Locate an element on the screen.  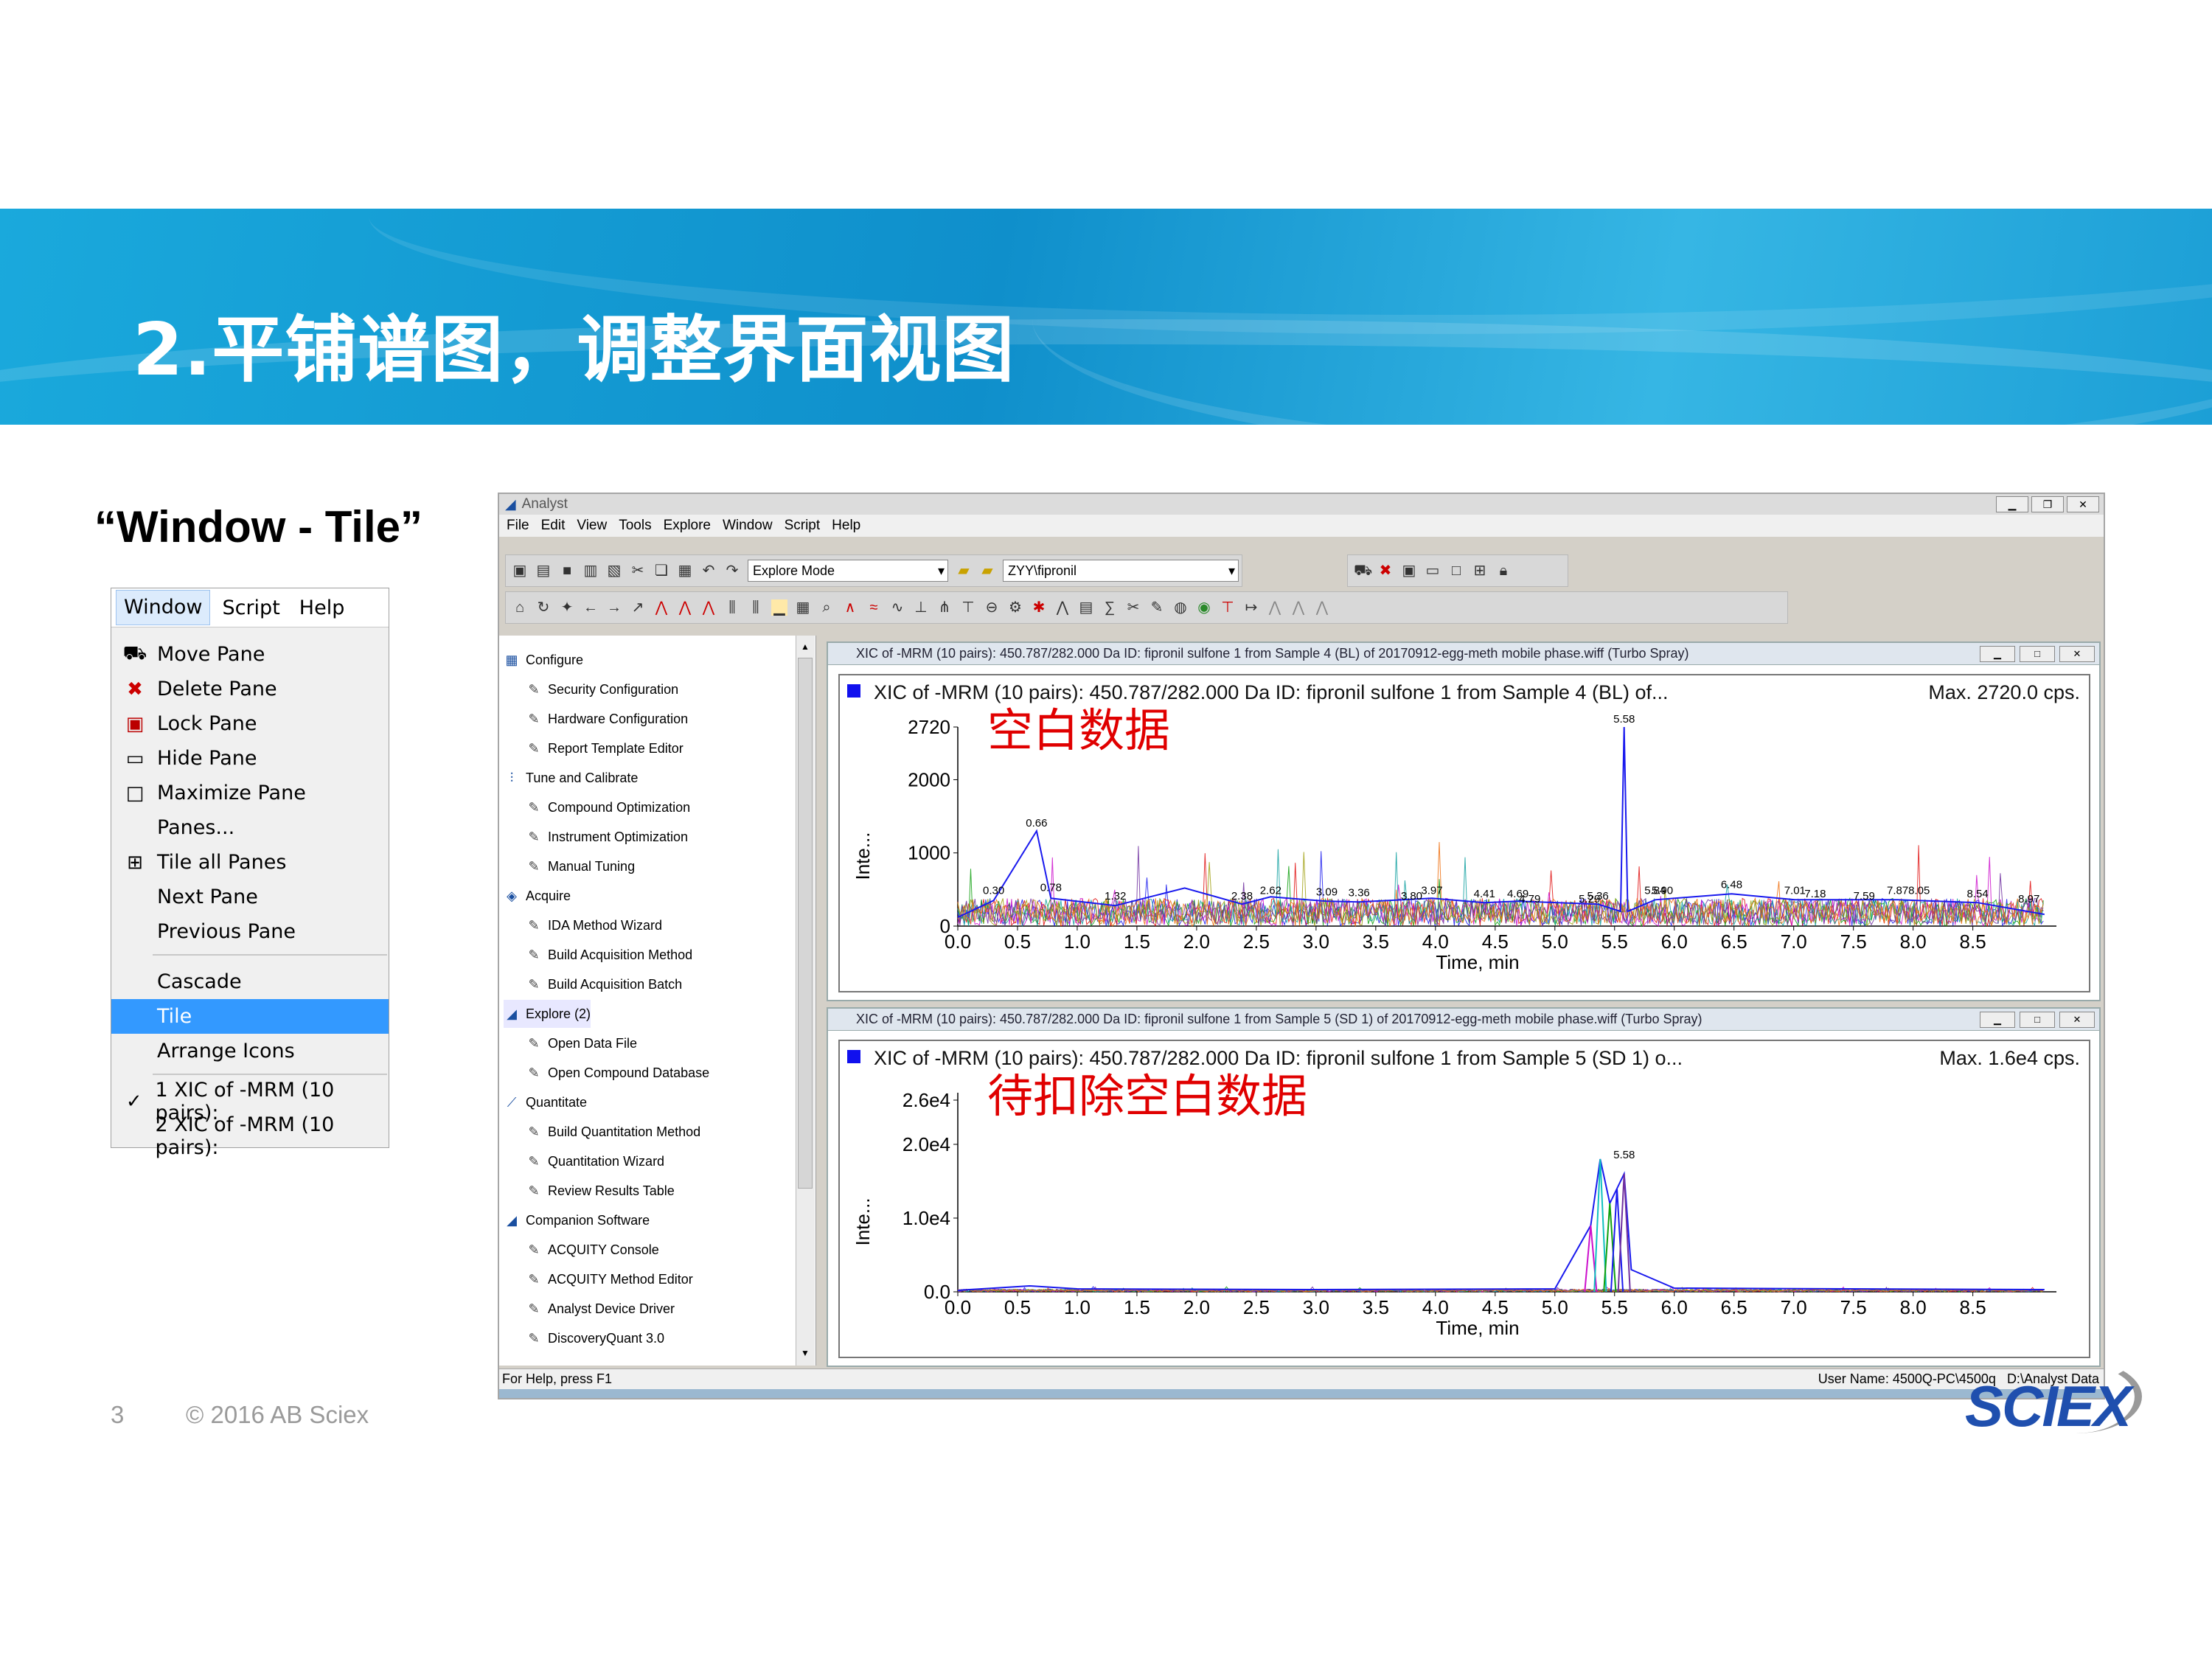
nav-item-ida-method-wizard: ✎ IDA Method Wizard is located at coordinates (594, 925).